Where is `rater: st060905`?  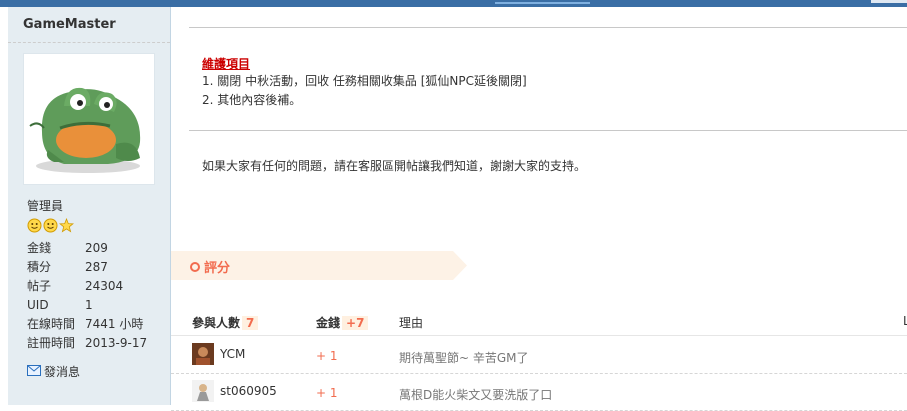
rater: st060905 is located at coordinates (234, 391).